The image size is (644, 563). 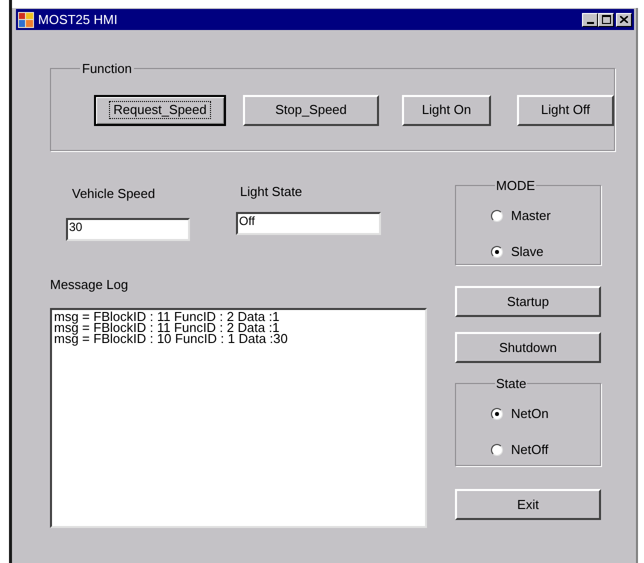 I want to click on push-button: Light On, so click(x=446, y=110).